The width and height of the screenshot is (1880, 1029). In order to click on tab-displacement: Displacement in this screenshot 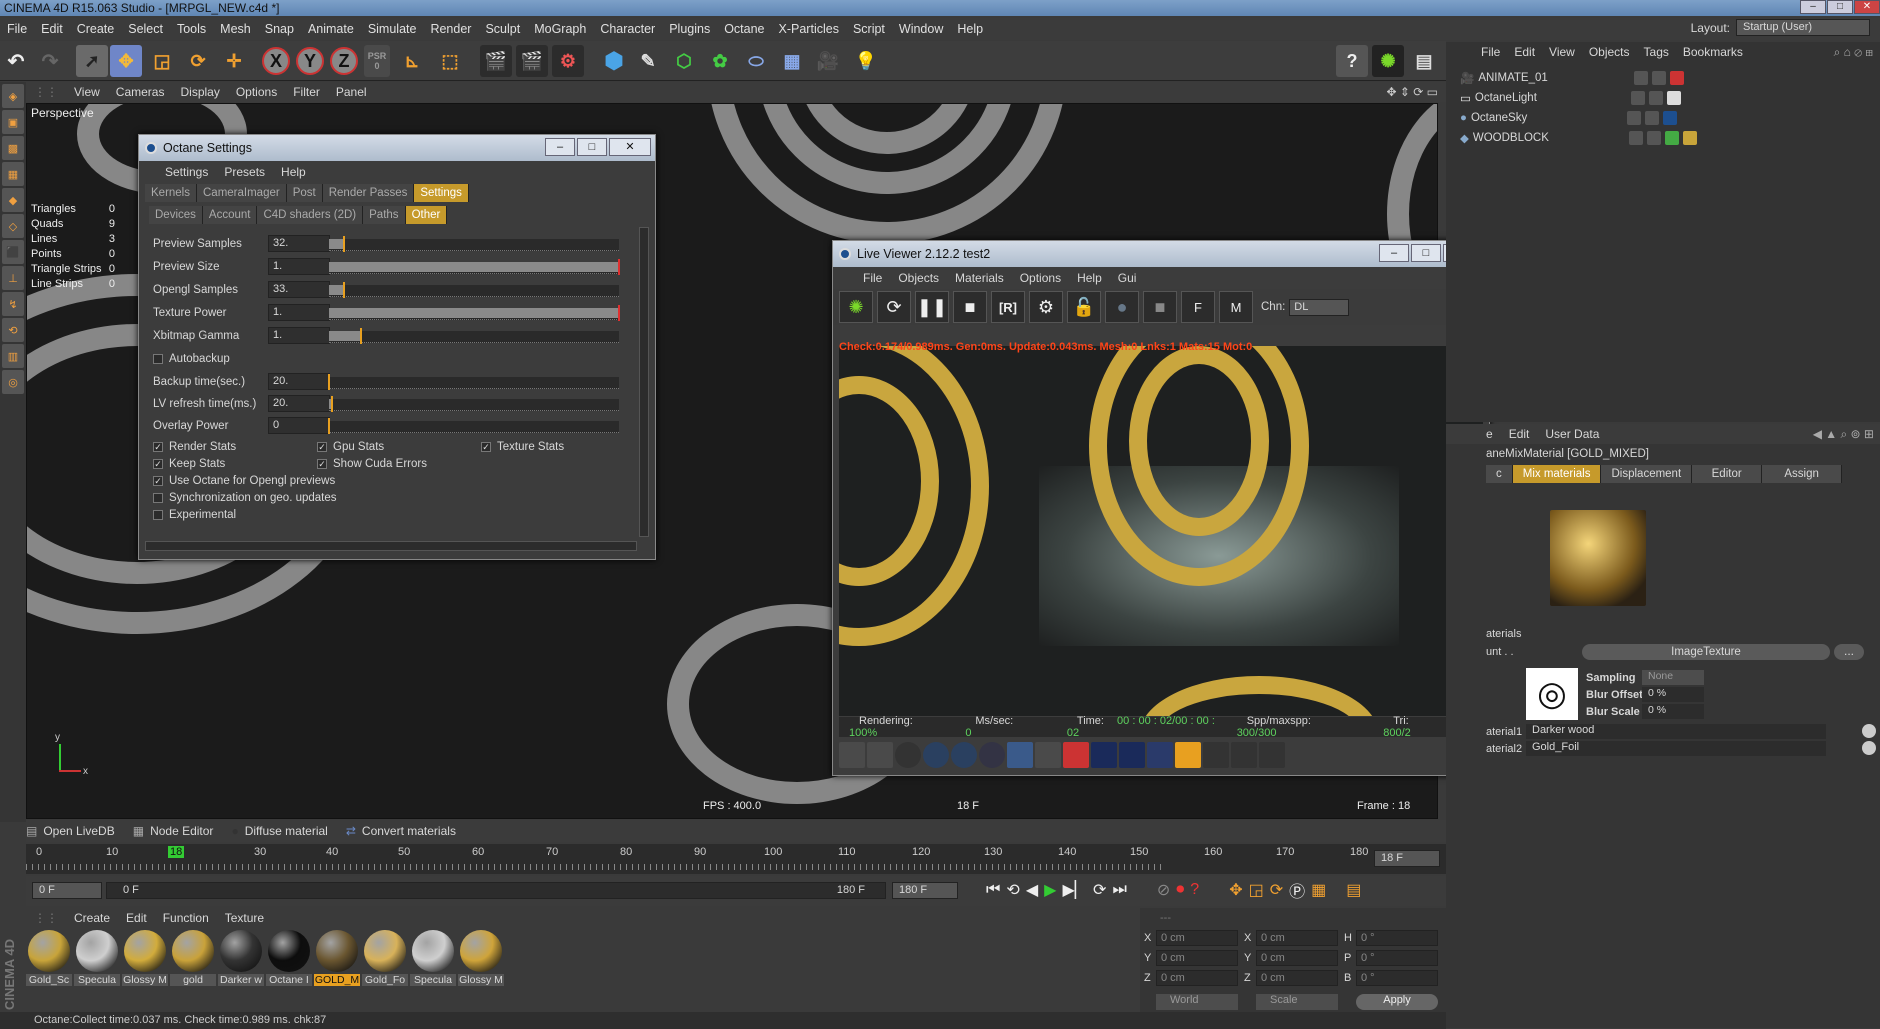, I will do `click(1647, 474)`.